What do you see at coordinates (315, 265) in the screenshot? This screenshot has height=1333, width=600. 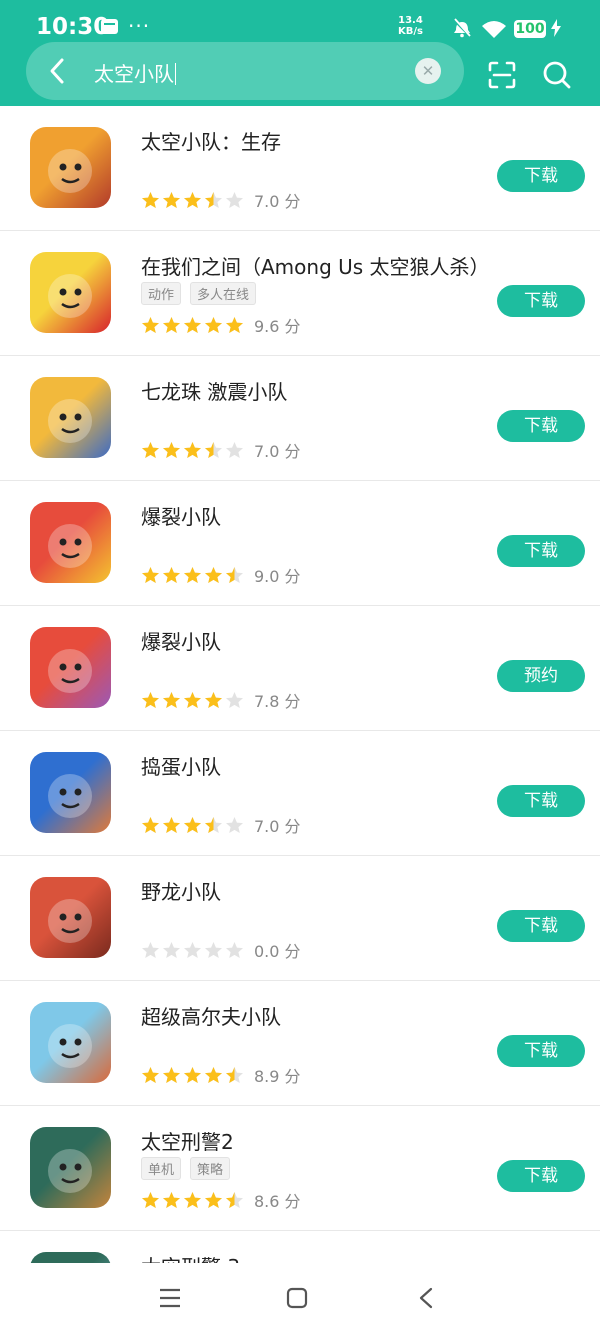 I see `app-name: 在我们之间（Among Us 太空狼人杀）` at bounding box center [315, 265].